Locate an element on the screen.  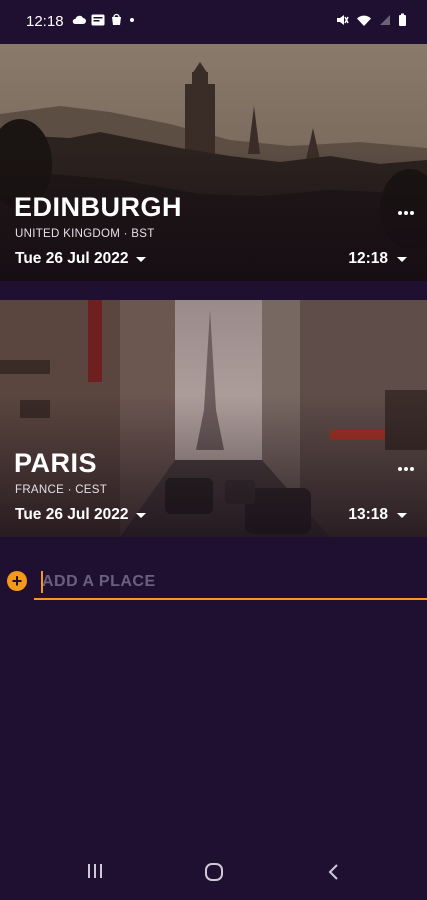
time-selector: 12:18 is located at coordinates (377, 259).